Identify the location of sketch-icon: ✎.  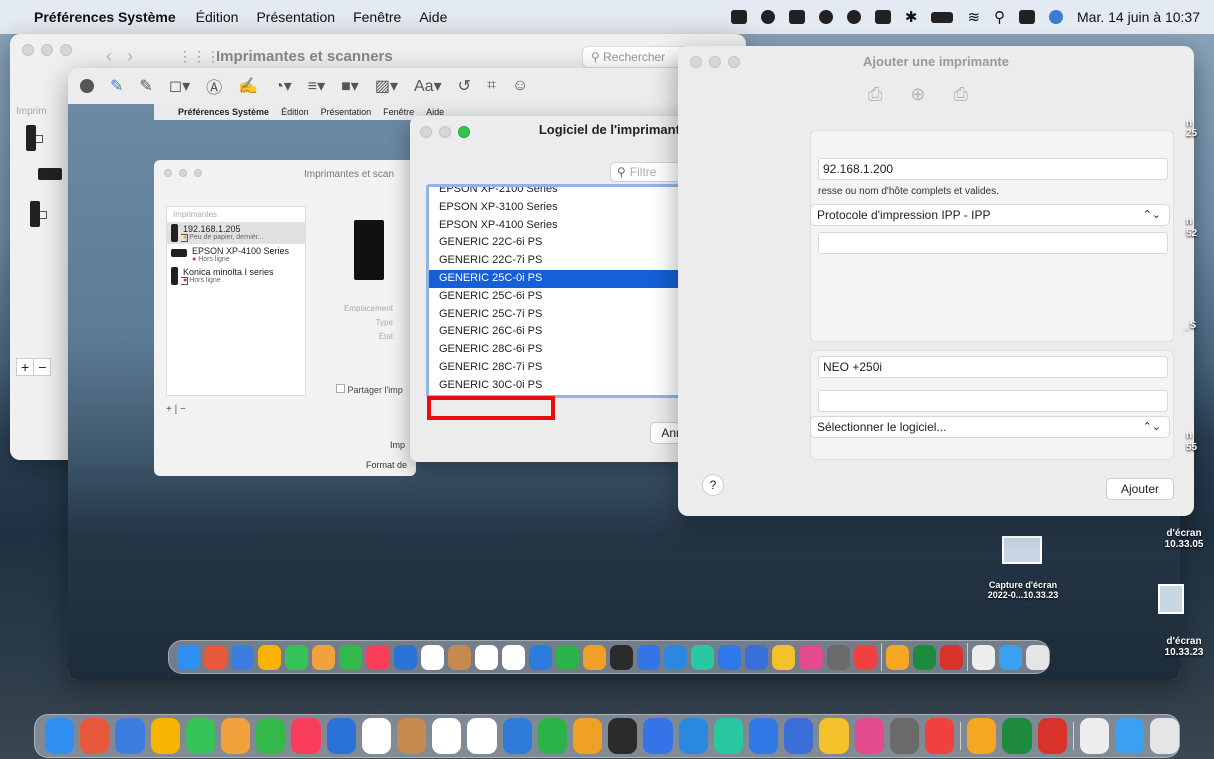
(116, 86).